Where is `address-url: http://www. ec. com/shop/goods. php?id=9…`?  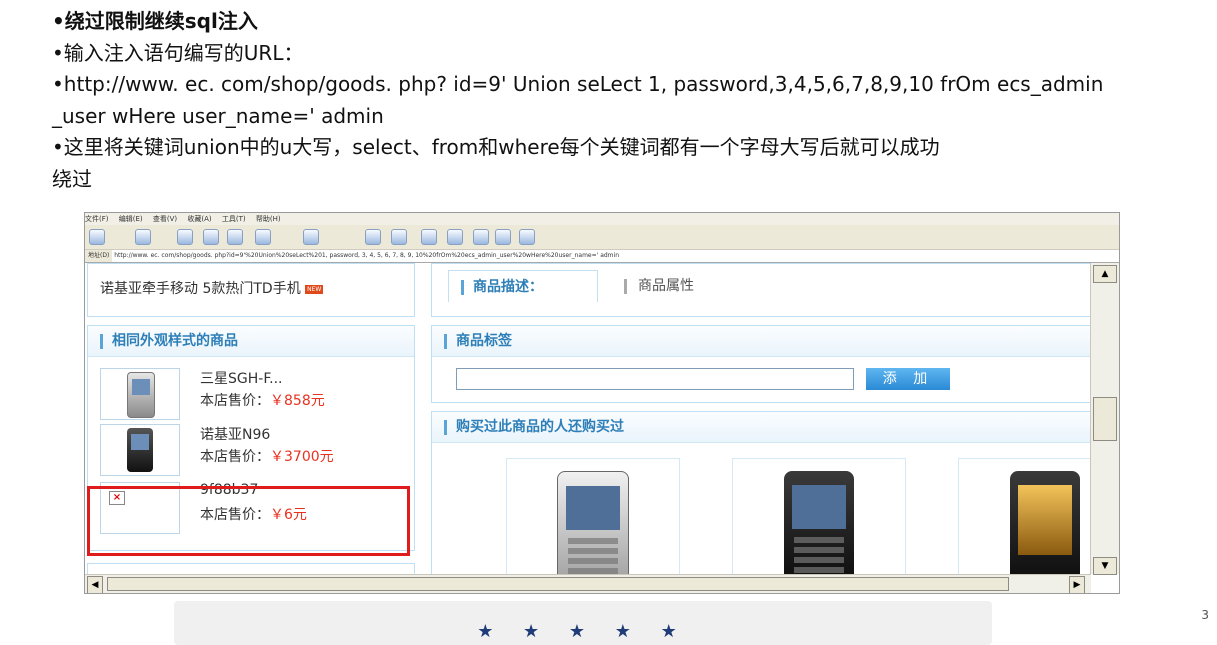
address-url: http://www. ec. com/shop/goods. php?id=9… is located at coordinates (366, 255).